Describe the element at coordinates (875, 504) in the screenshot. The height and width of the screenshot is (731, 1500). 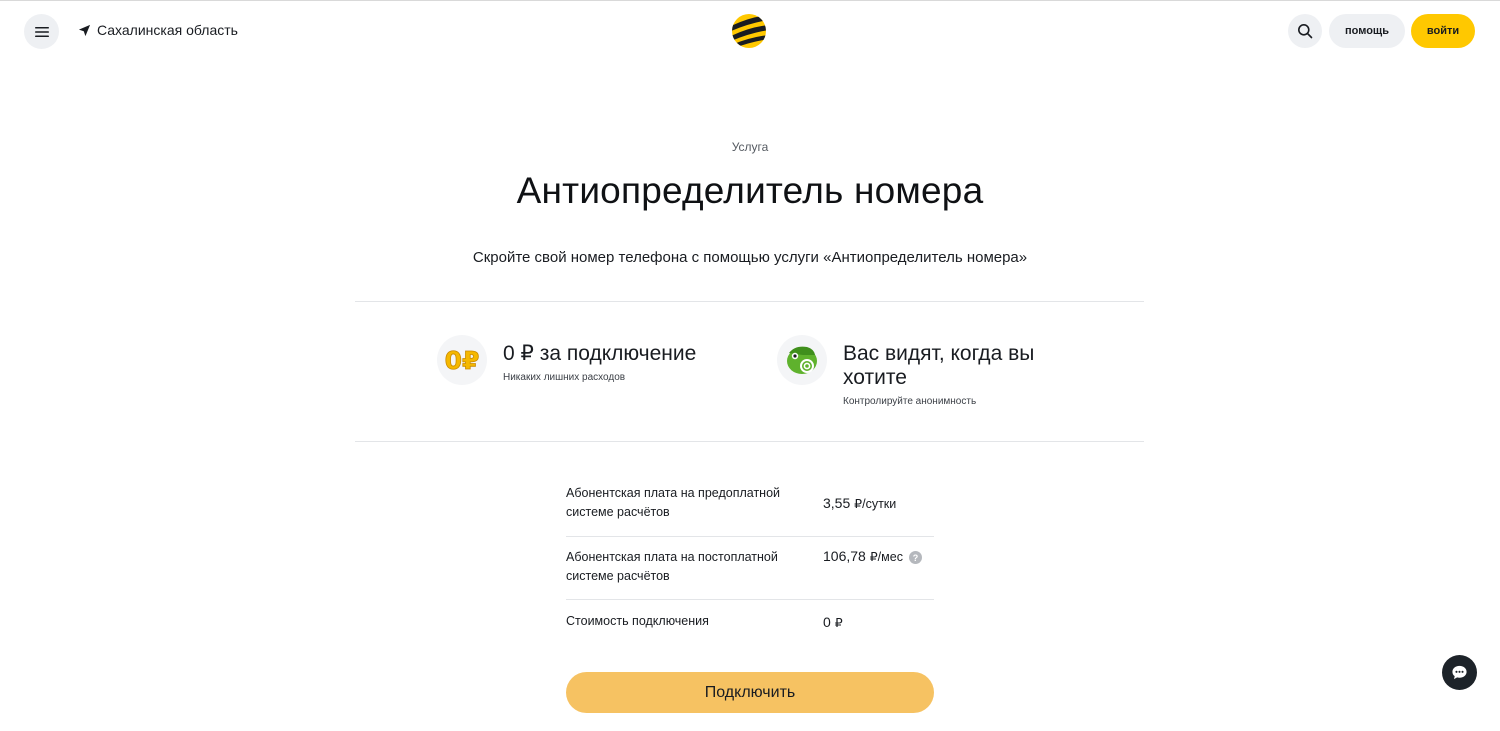
I see `price-unit: ₽/сутки` at that location.